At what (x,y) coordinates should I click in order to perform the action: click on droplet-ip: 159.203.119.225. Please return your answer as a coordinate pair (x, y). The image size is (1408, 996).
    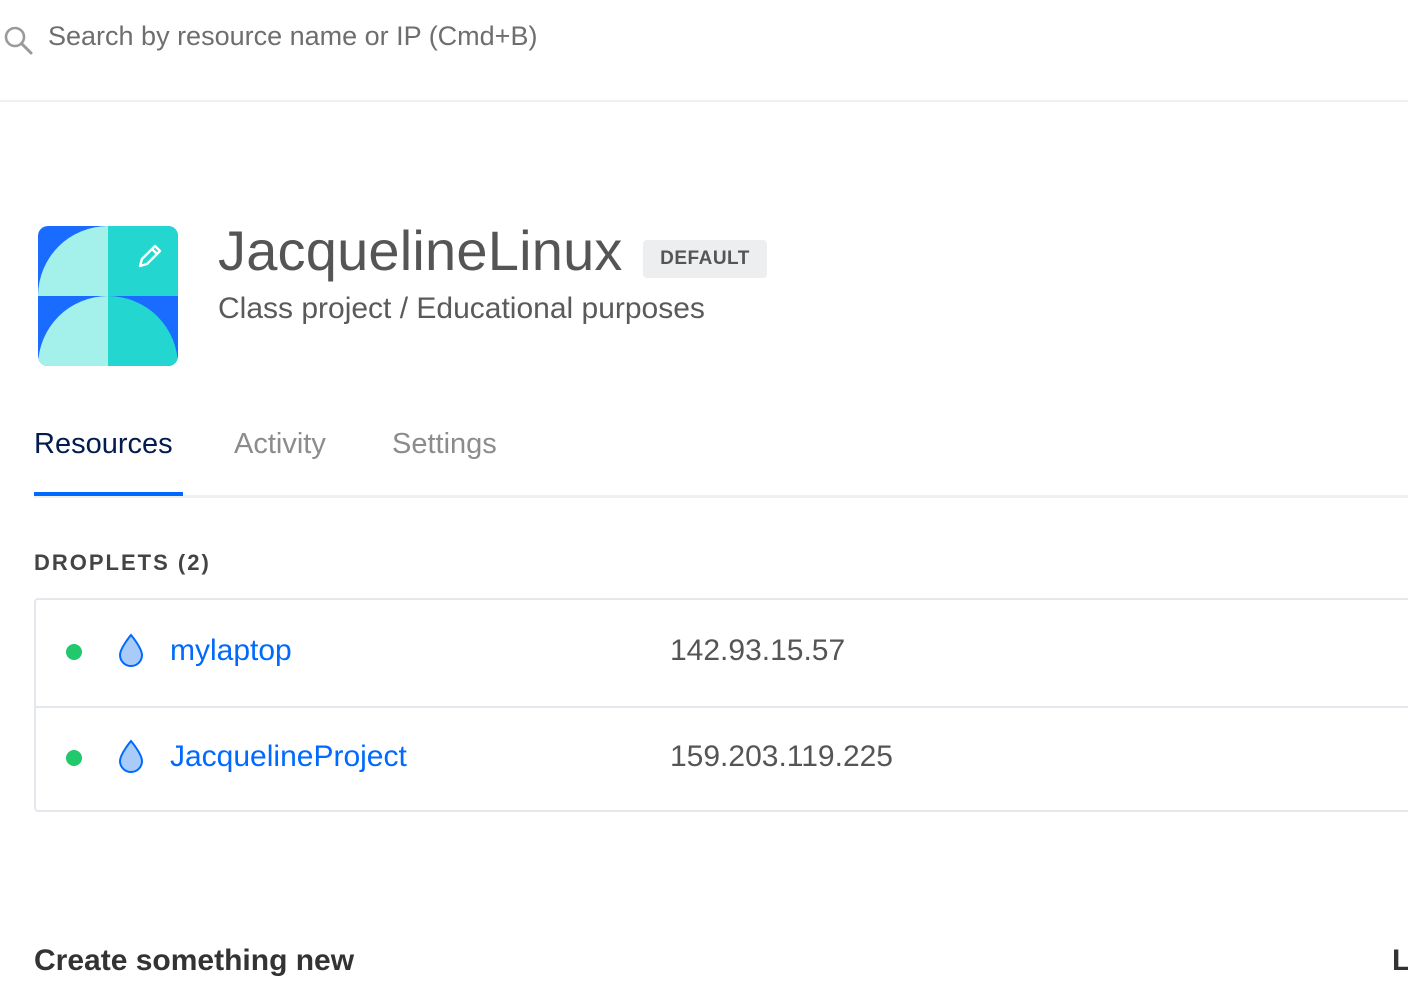
    Looking at the image, I should click on (781, 756).